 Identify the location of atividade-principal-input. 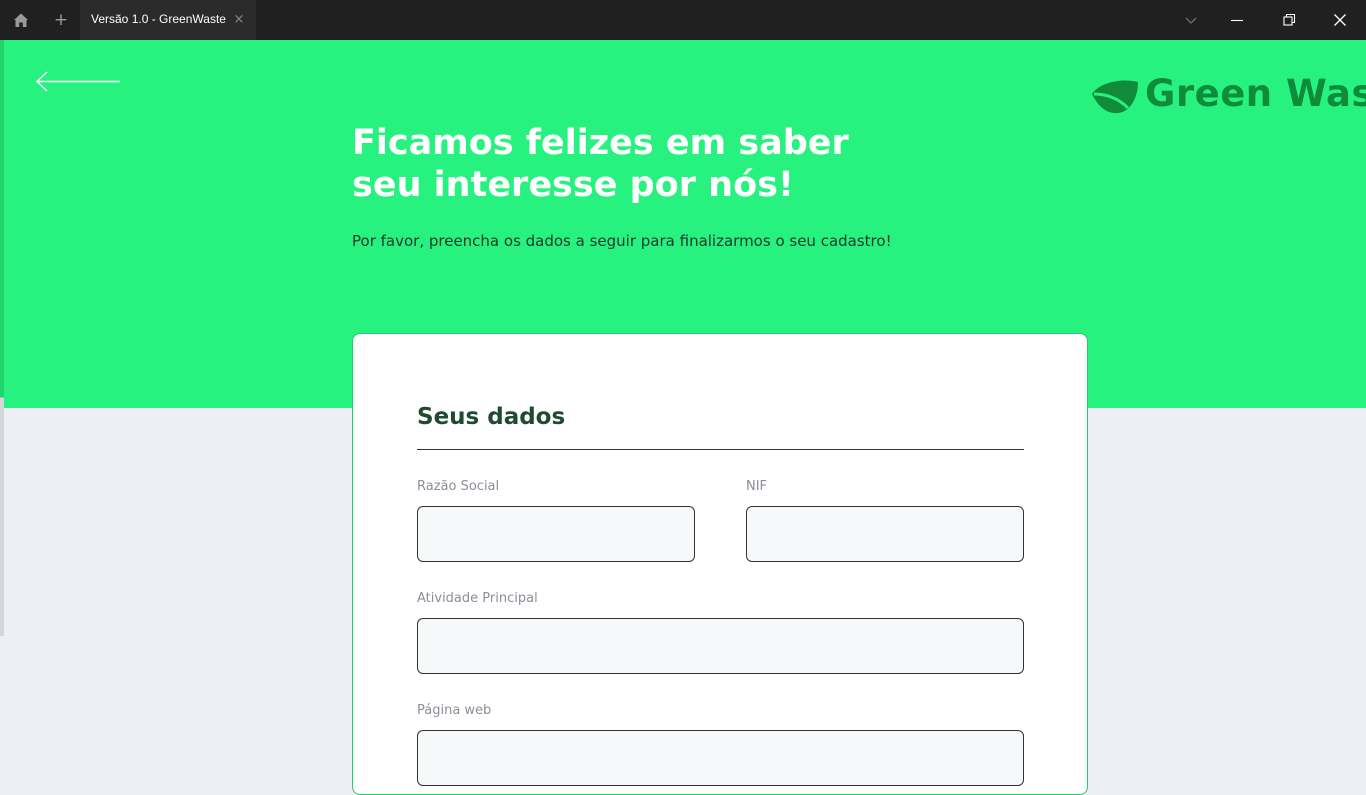
(720, 646).